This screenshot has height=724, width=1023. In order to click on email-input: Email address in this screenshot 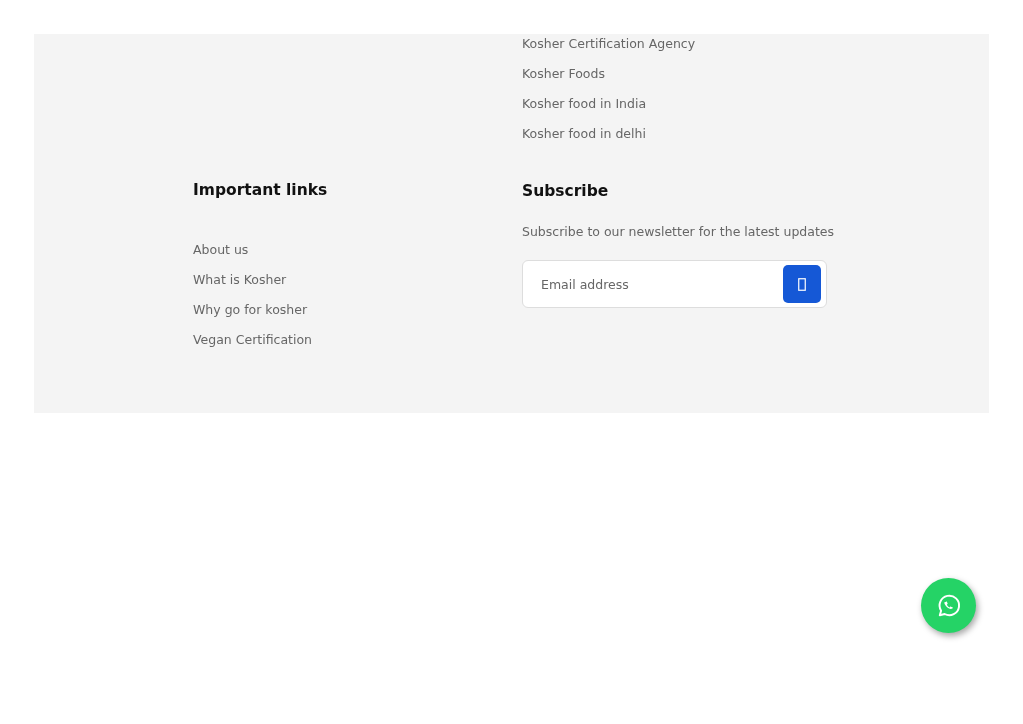, I will do `click(661, 284)`.